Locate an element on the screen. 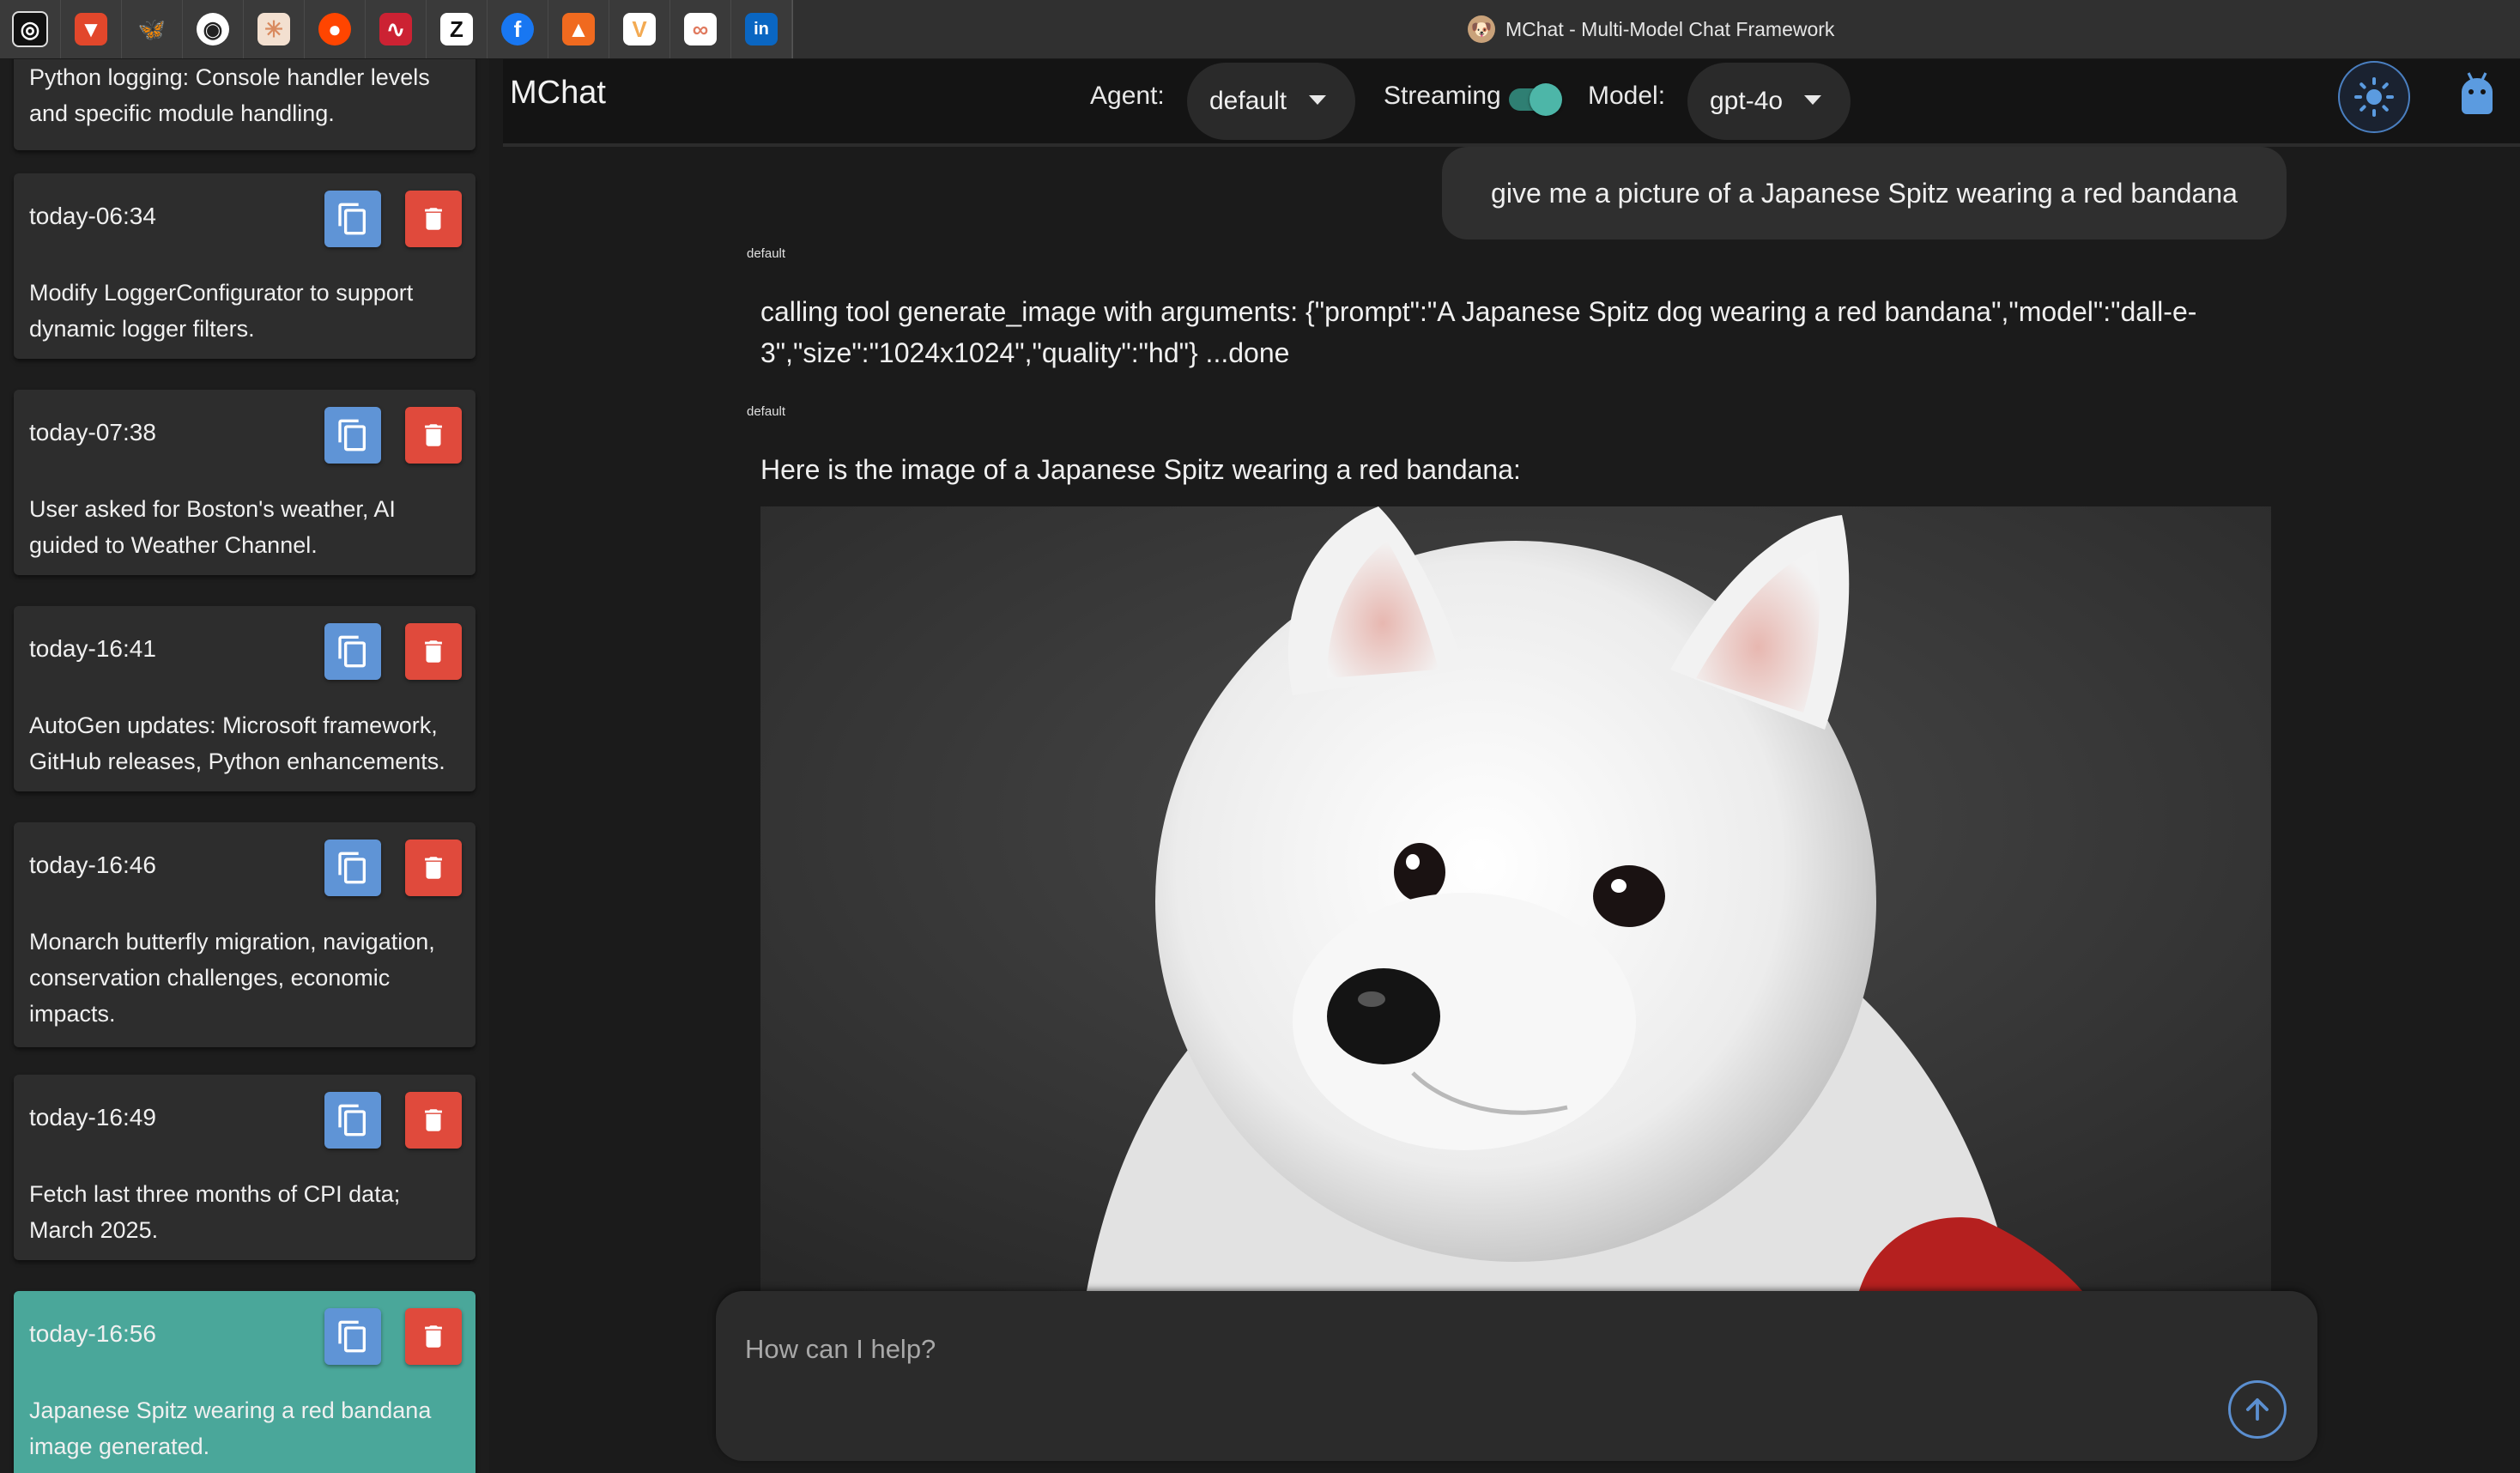 The image size is (2520, 1473). bluesky-icon: 🦋 is located at coordinates (153, 29).